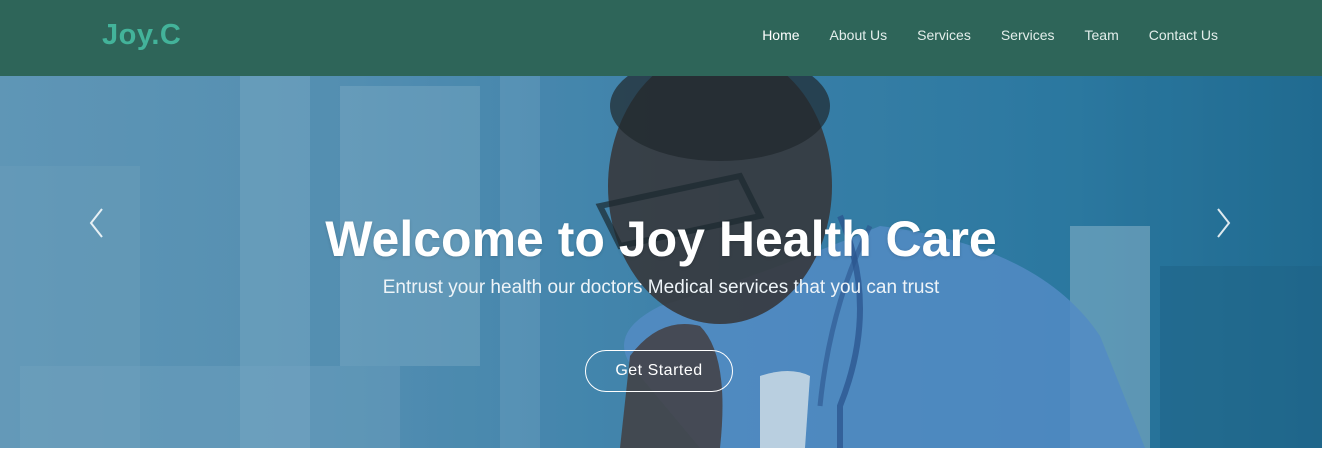 This screenshot has height=449, width=1322. What do you see at coordinates (1102, 35) in the screenshot?
I see `nav-link-team: Team` at bounding box center [1102, 35].